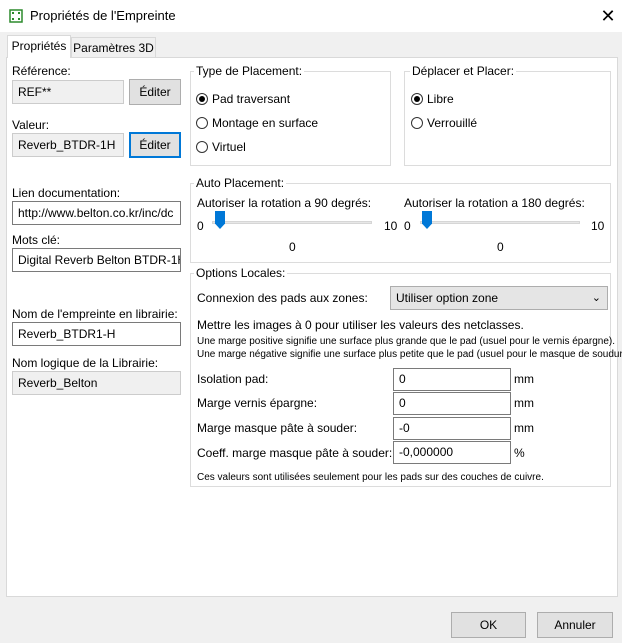 The width and height of the screenshot is (622, 643). What do you see at coordinates (257, 403) in the screenshot?
I see `solder-mask-margin-label: Marge vernis épargne:` at bounding box center [257, 403].